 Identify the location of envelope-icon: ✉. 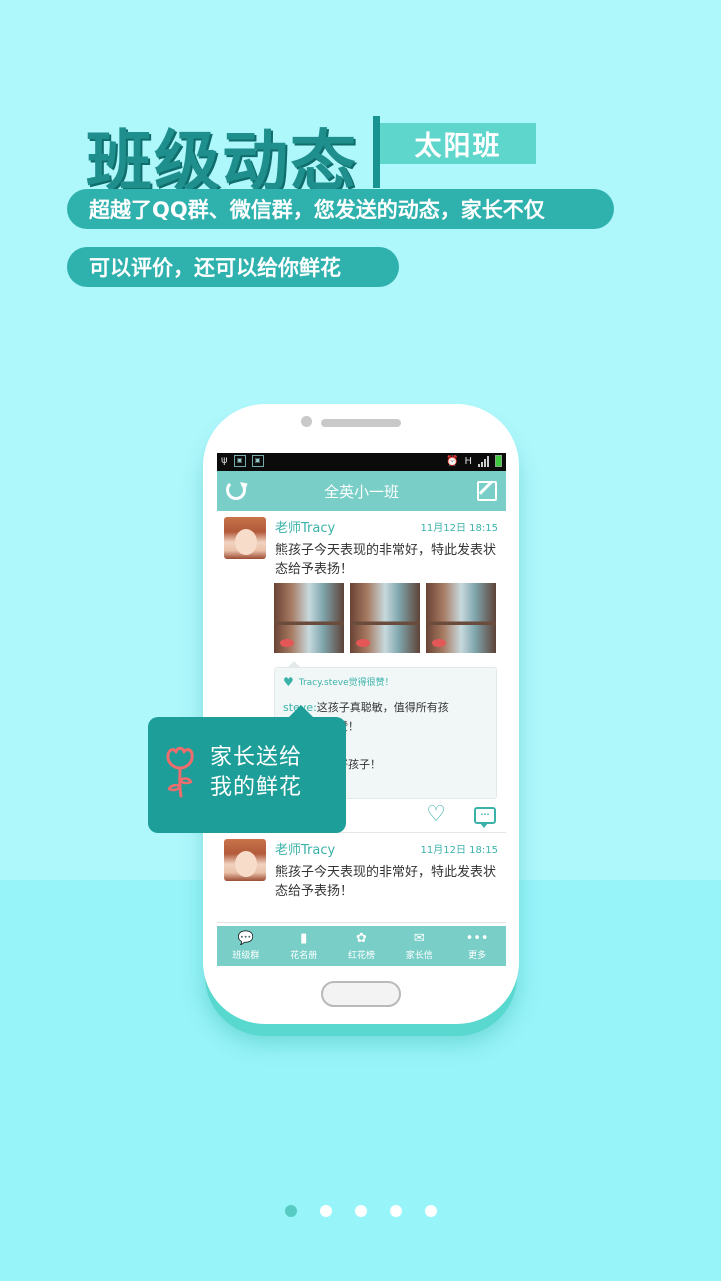
(419, 938).